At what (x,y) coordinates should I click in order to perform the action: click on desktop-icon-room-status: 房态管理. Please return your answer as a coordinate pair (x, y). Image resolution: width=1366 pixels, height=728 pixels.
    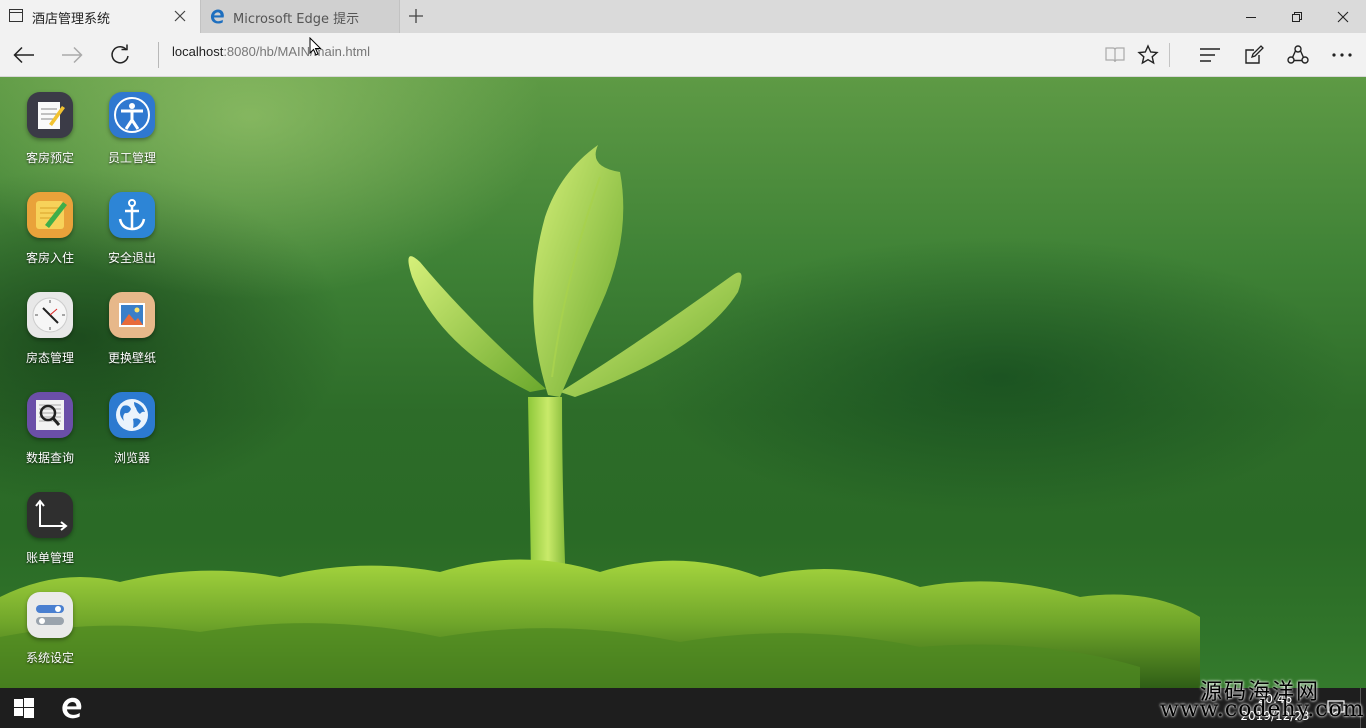
    Looking at the image, I should click on (50, 327).